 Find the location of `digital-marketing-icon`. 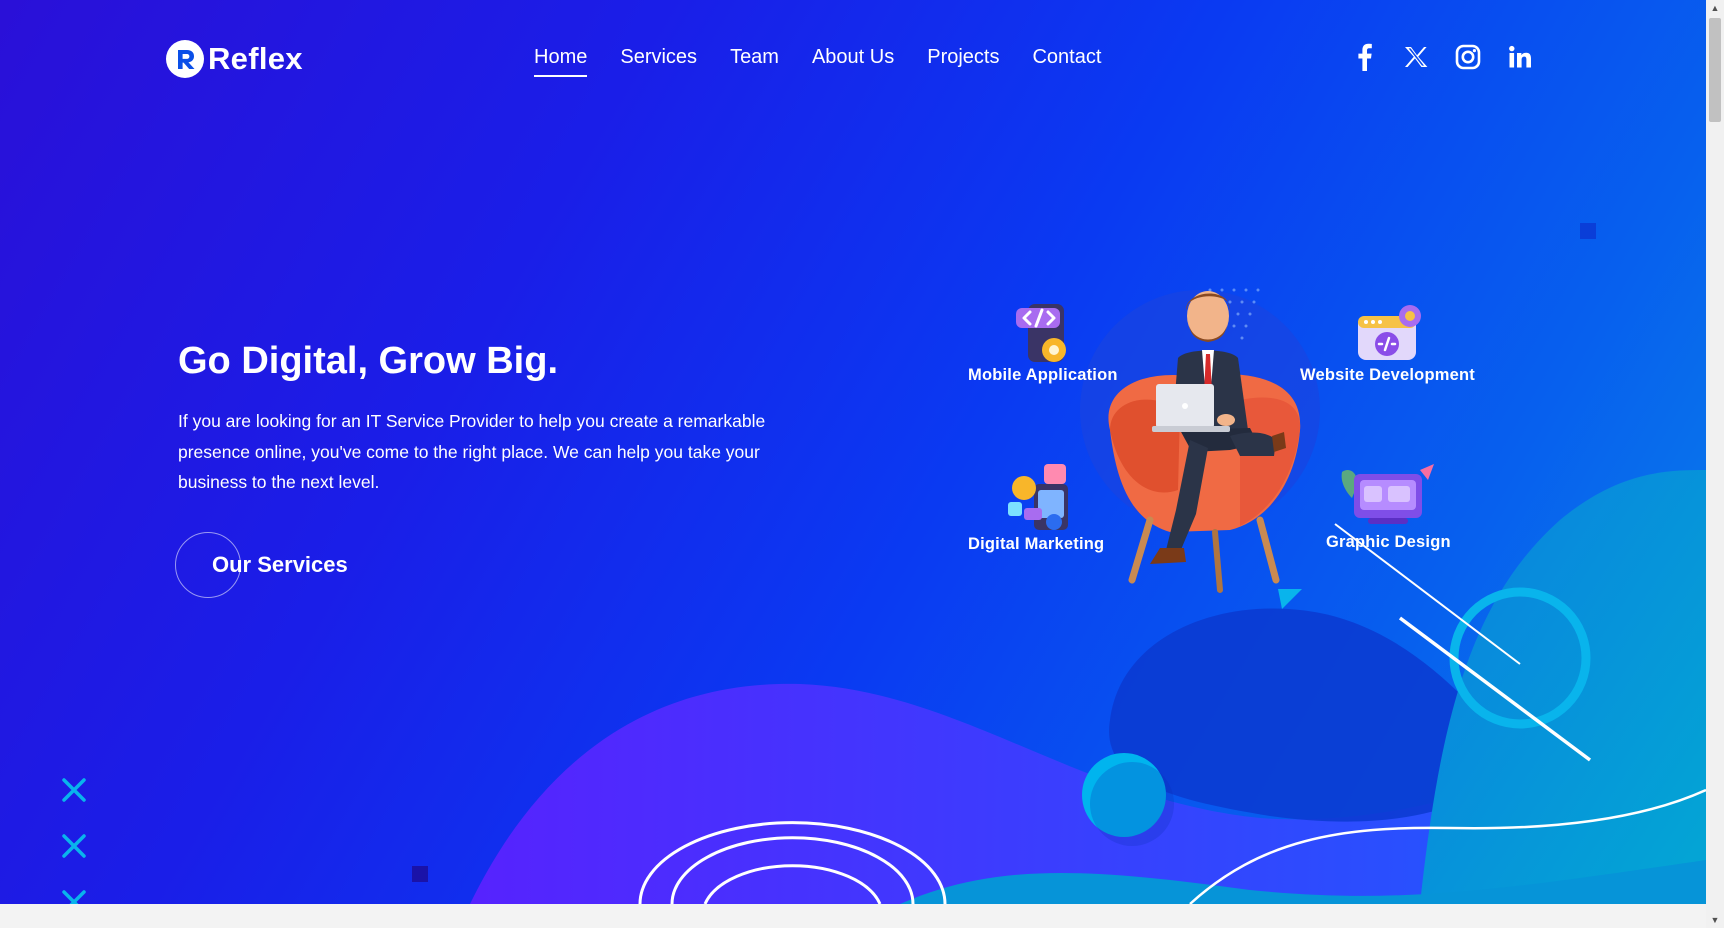

digital-marketing-icon is located at coordinates (1038, 497).